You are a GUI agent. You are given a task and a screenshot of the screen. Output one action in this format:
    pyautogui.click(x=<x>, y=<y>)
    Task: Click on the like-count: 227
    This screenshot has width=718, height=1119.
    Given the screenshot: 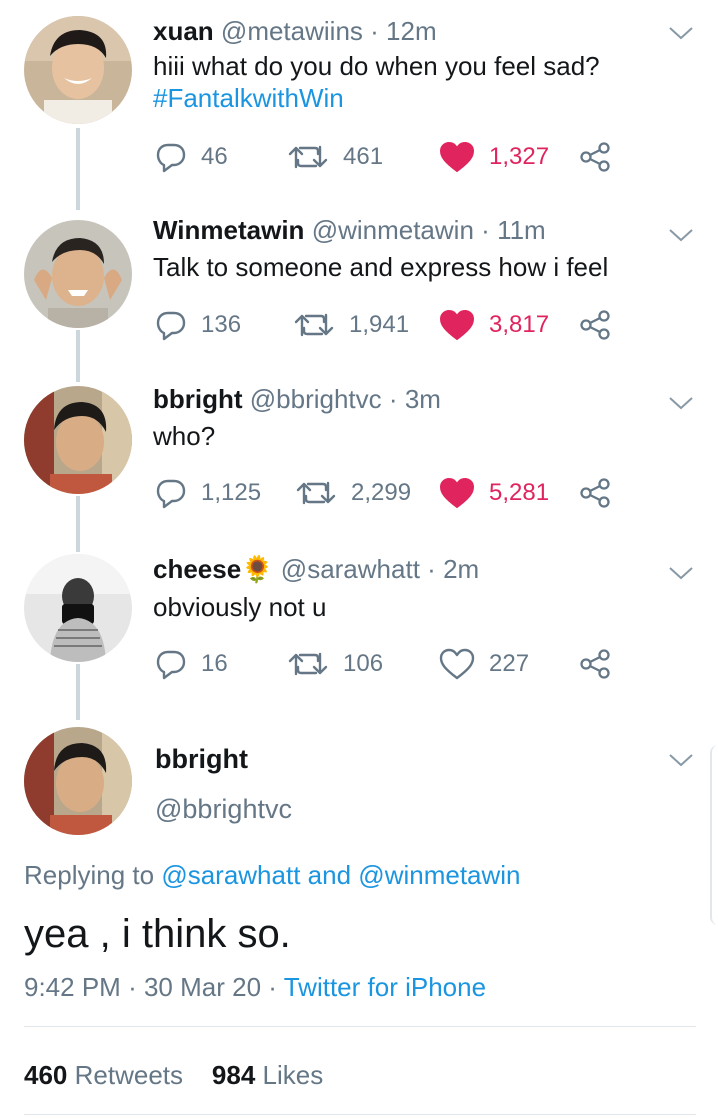 What is the action you would take?
    pyautogui.click(x=509, y=663)
    